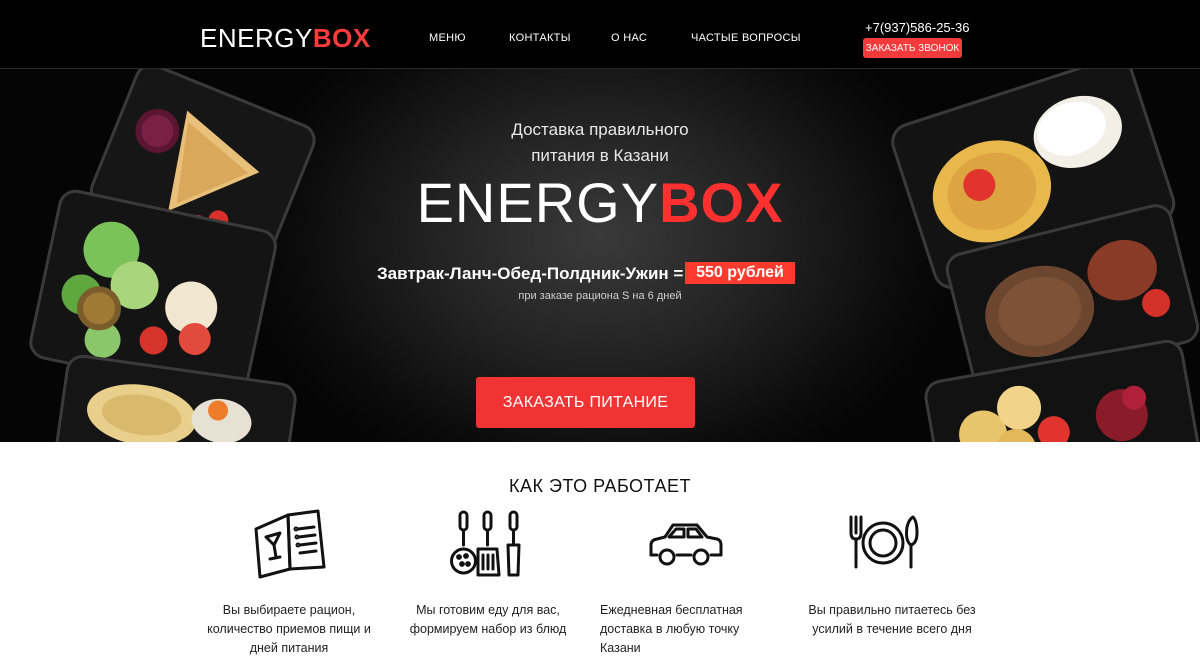  Describe the element at coordinates (600, 155) in the screenshot. I see `hero-subtitle-line2: питания в Казани` at that location.